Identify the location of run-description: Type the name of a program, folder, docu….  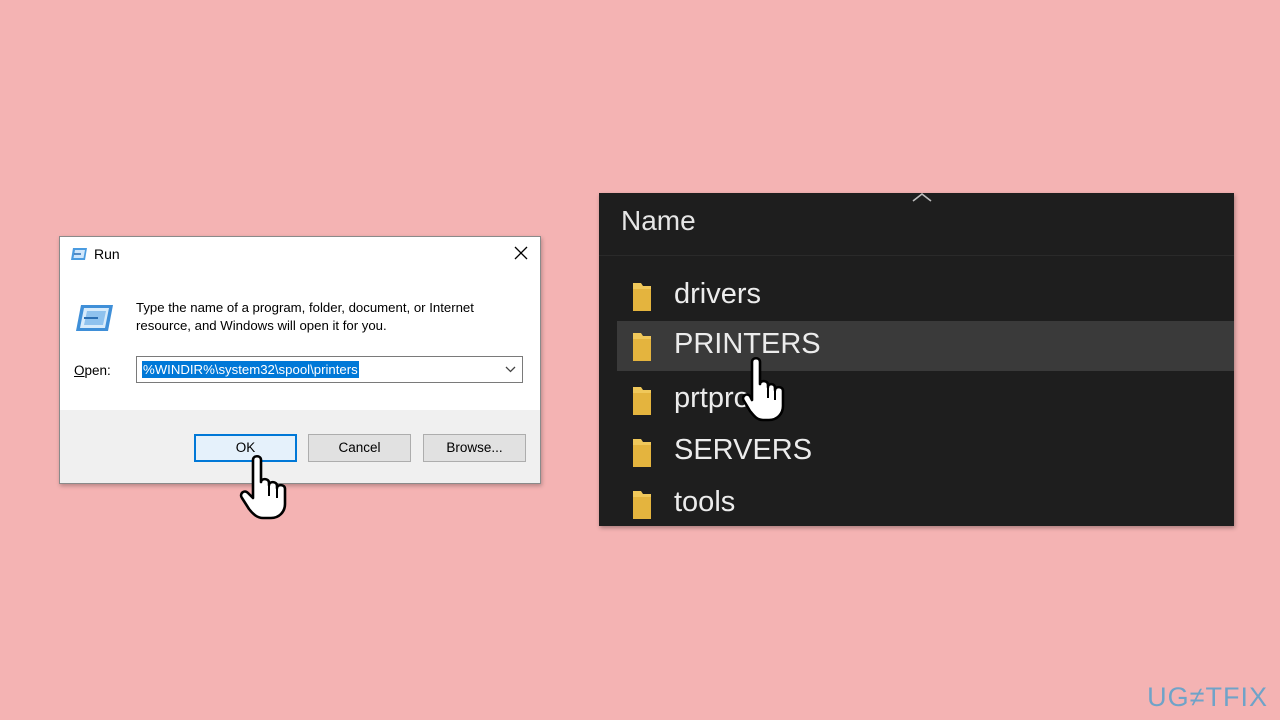
(305, 316).